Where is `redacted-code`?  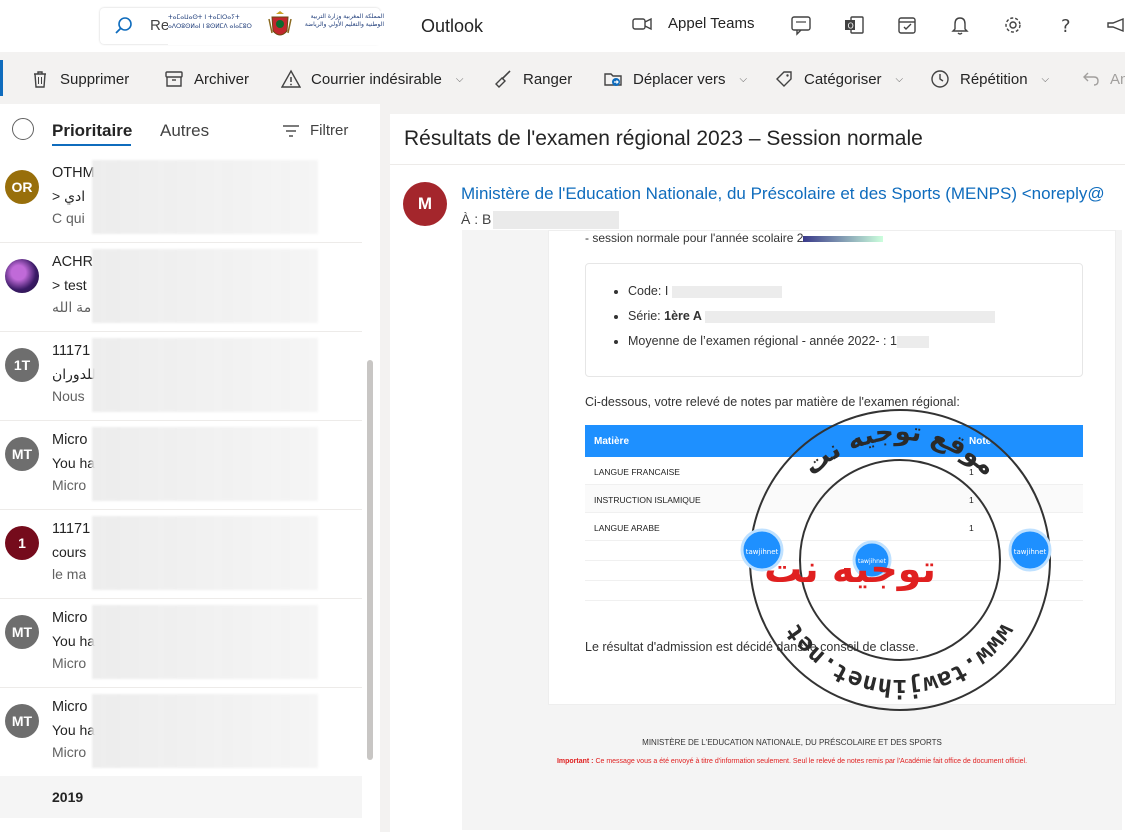
redacted-code is located at coordinates (726, 291).